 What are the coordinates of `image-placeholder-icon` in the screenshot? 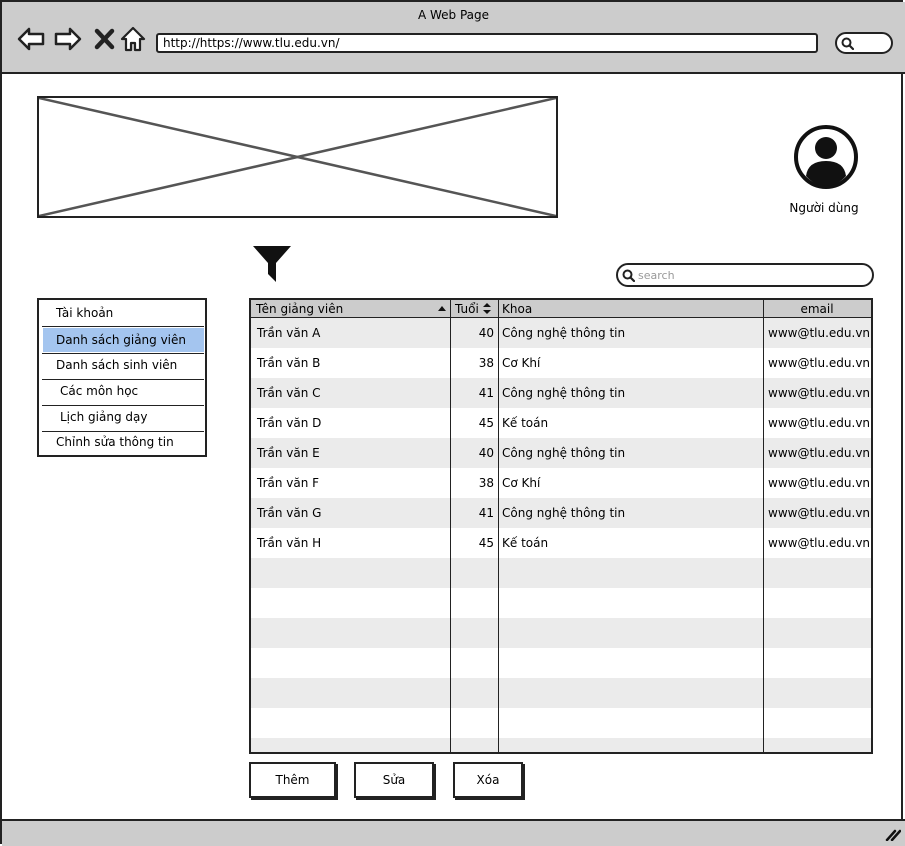 It's located at (297, 157).